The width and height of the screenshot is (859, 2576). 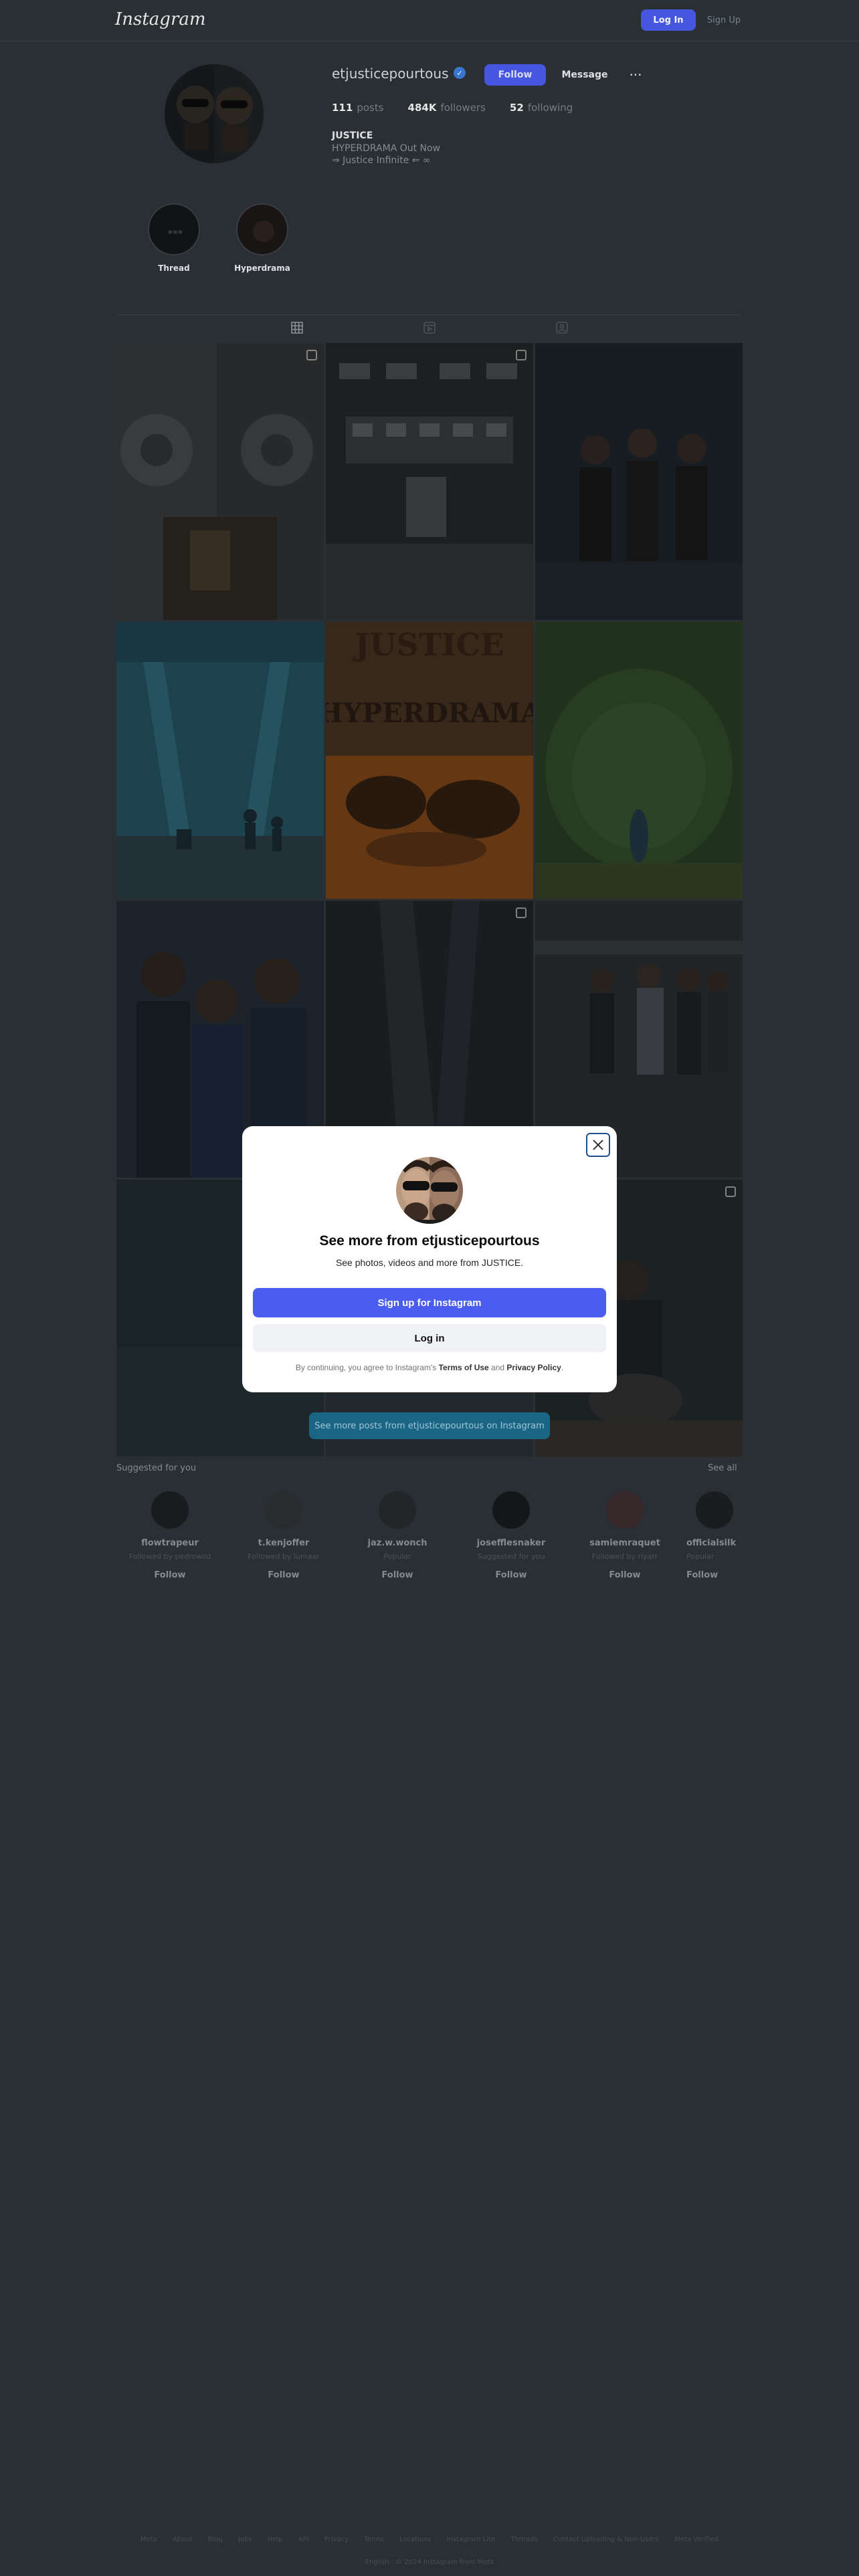 What do you see at coordinates (598, 1145) in the screenshot?
I see `close-icon` at bounding box center [598, 1145].